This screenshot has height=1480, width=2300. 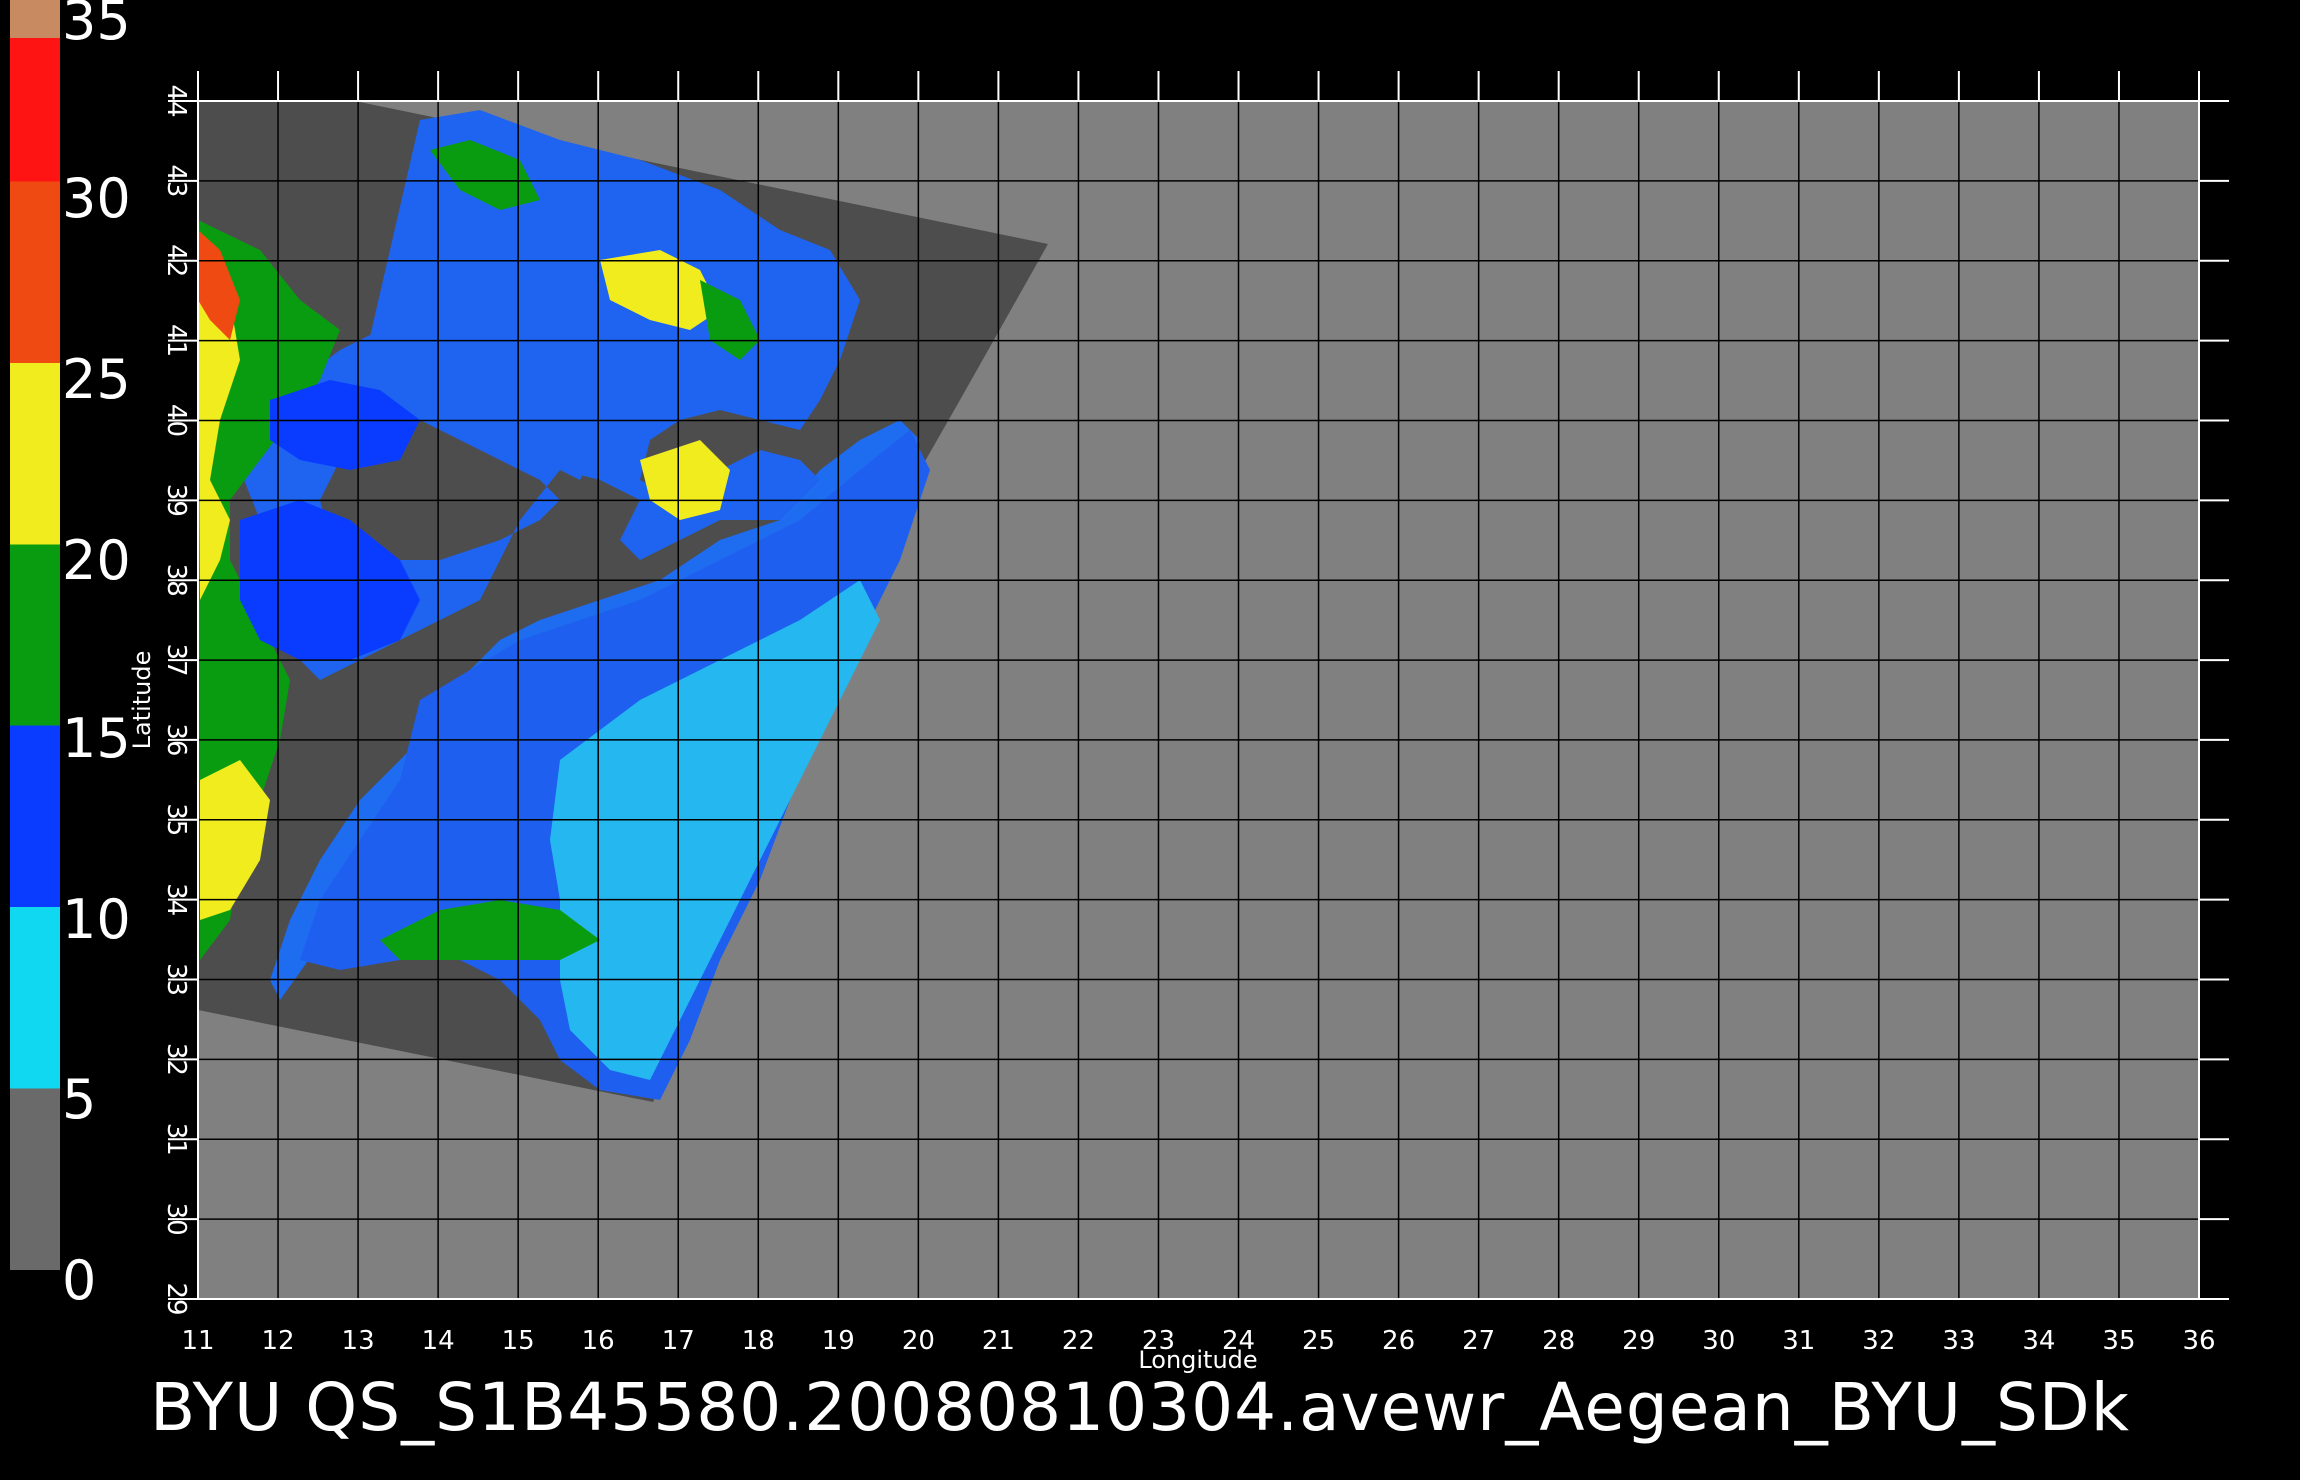 I want to click on x-tick-label: 22, so click(x=1078, y=1341).